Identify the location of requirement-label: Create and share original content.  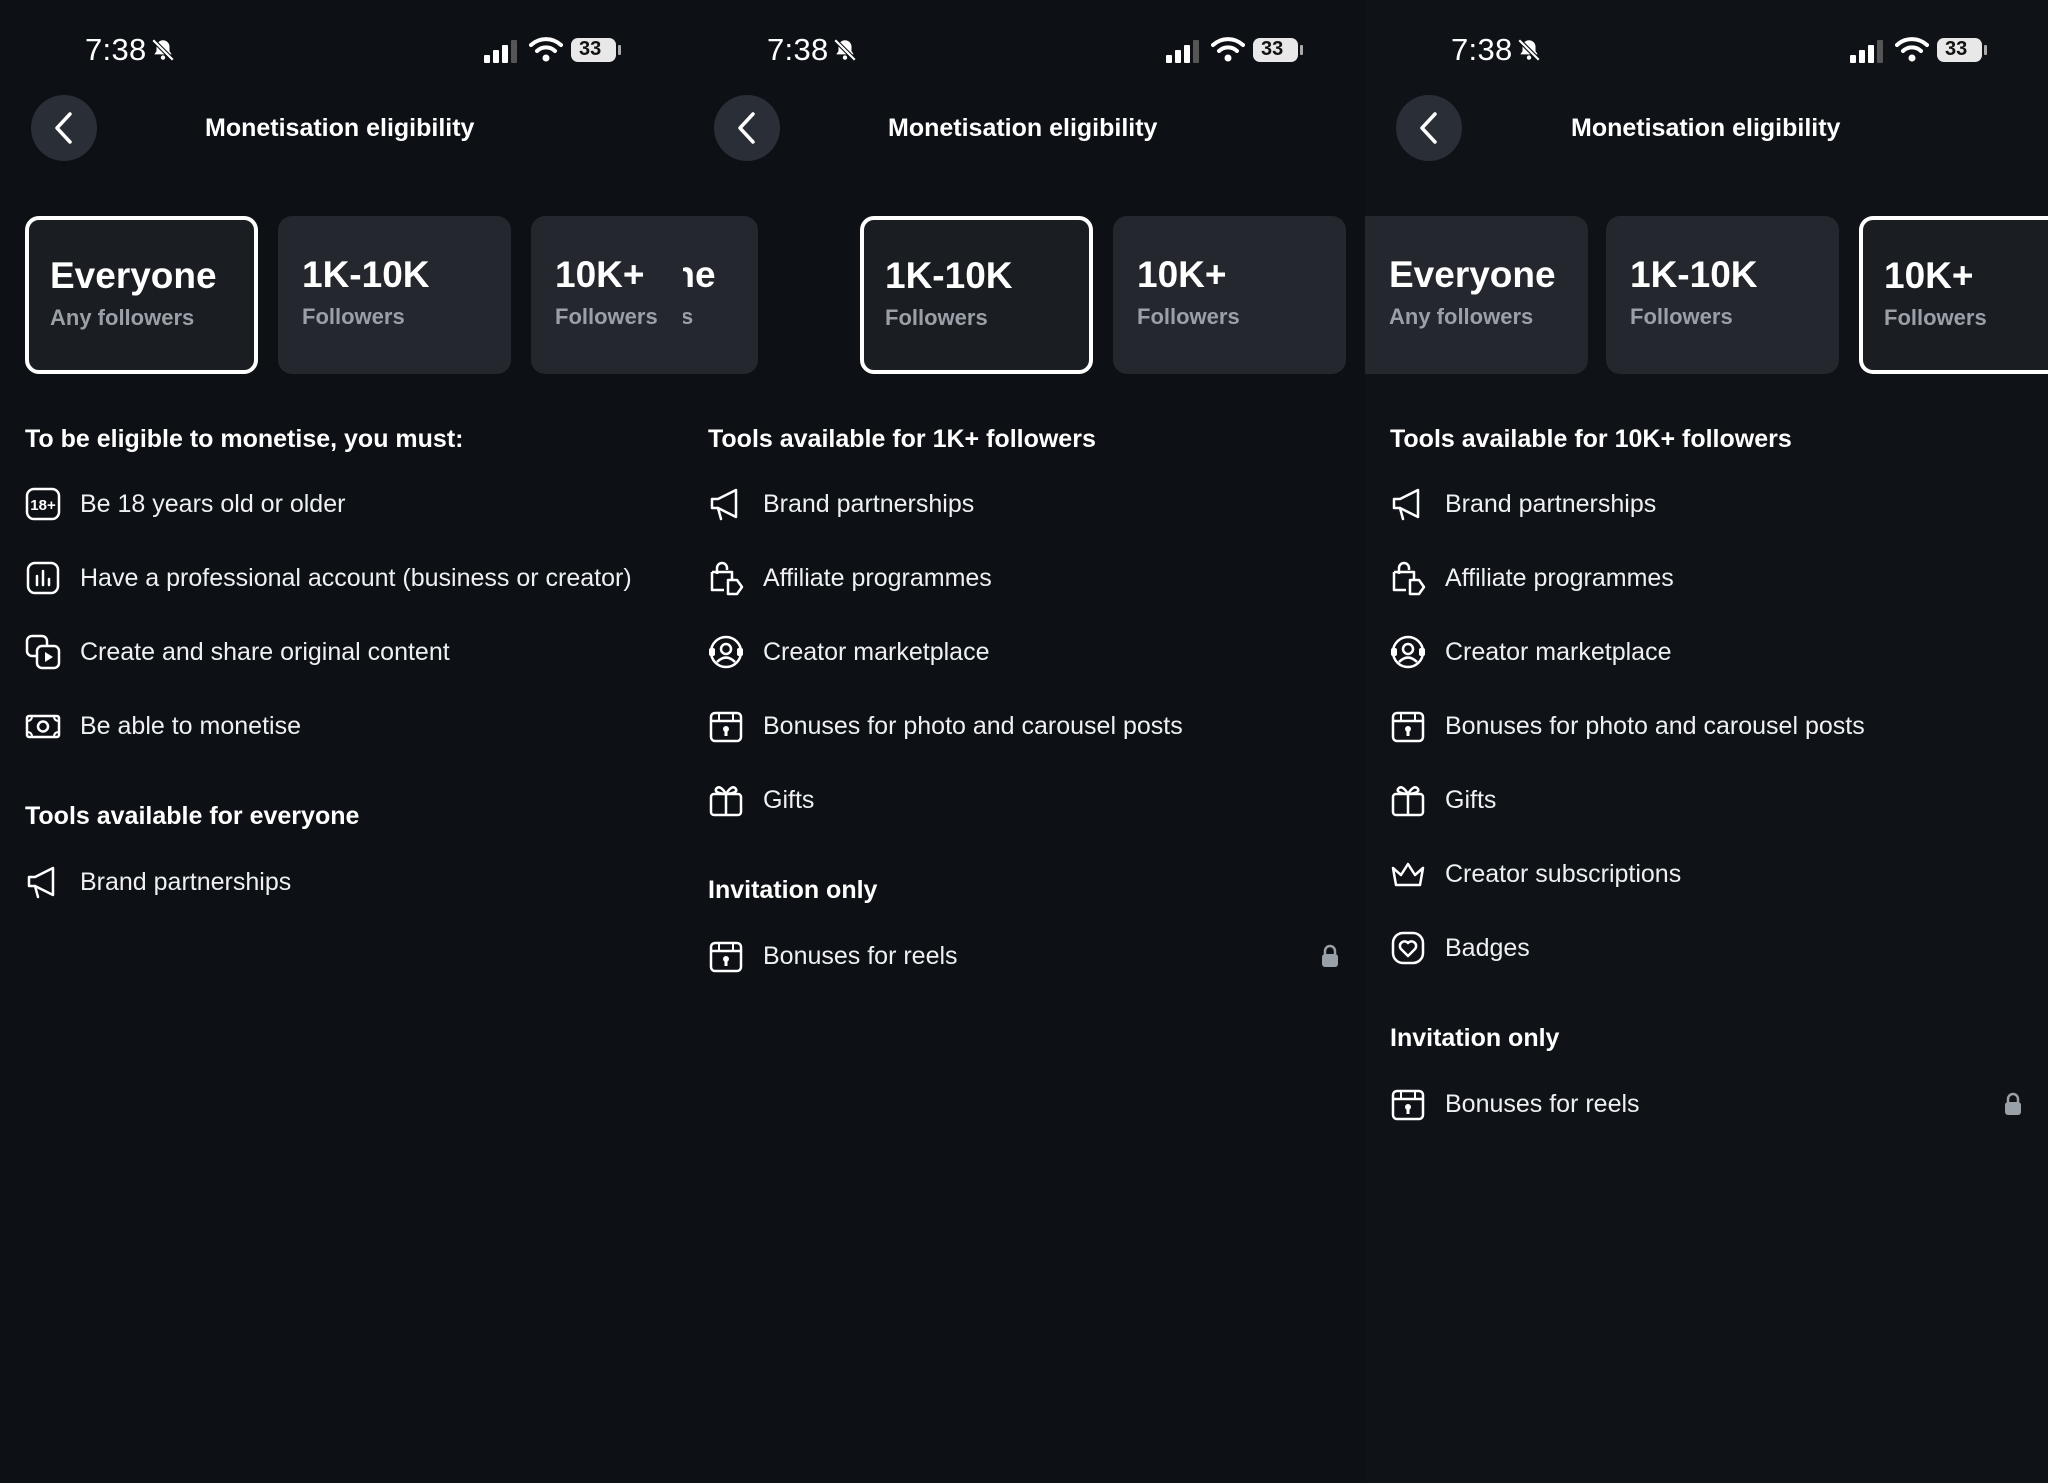
(265, 651).